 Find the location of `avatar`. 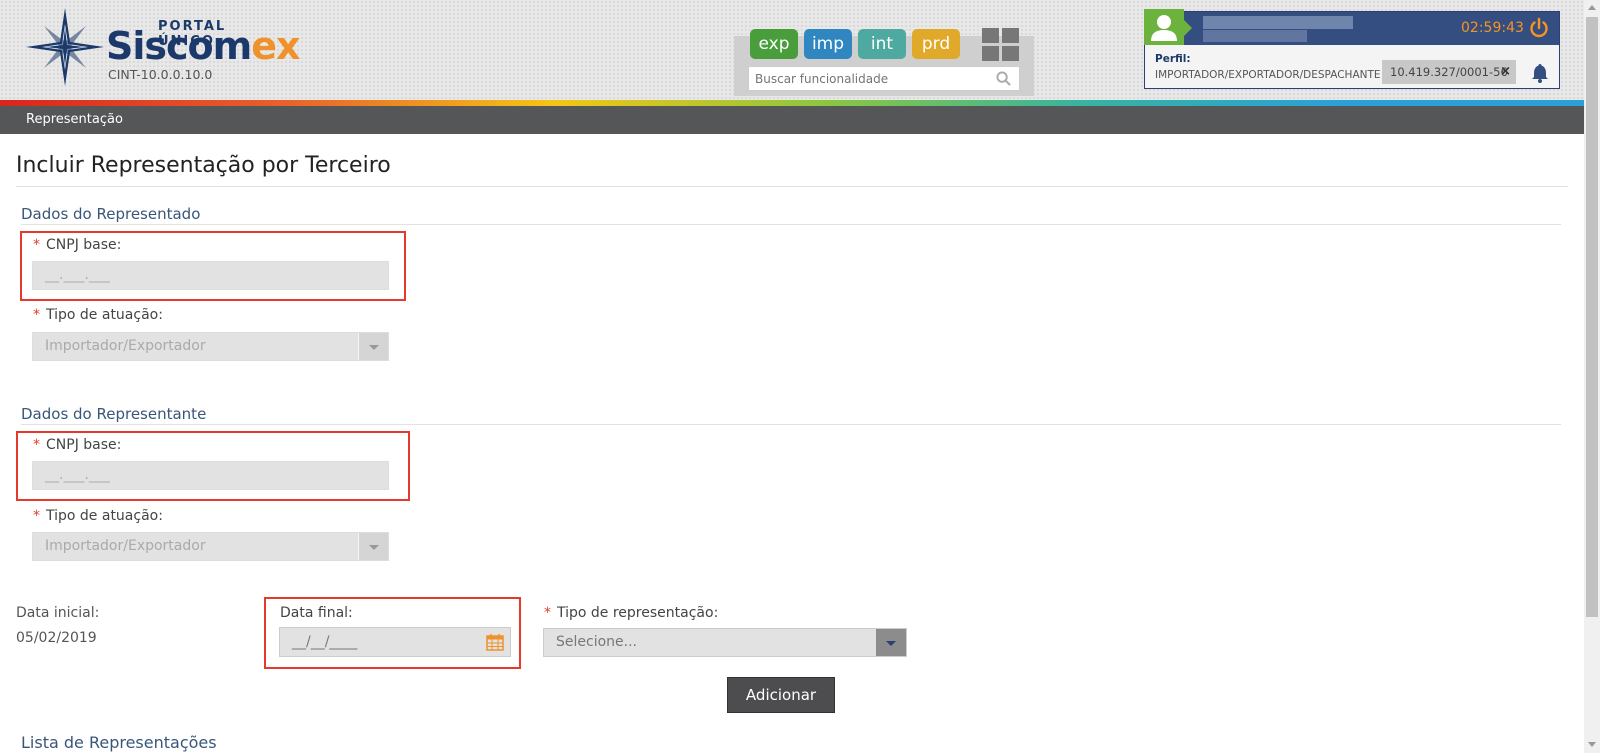

avatar is located at coordinates (1164, 27).